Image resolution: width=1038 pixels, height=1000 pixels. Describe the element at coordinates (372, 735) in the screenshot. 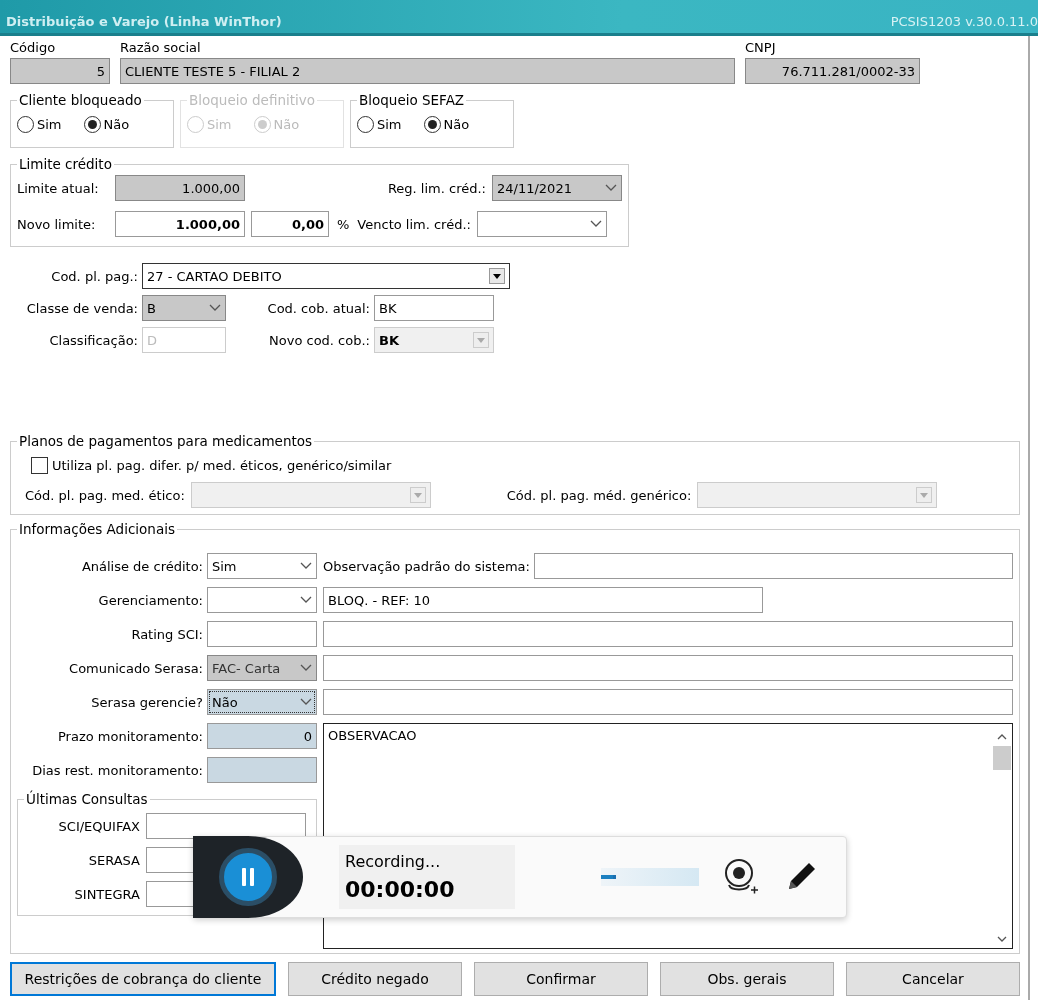

I see `textarea-text: OBSERVACAO` at that location.